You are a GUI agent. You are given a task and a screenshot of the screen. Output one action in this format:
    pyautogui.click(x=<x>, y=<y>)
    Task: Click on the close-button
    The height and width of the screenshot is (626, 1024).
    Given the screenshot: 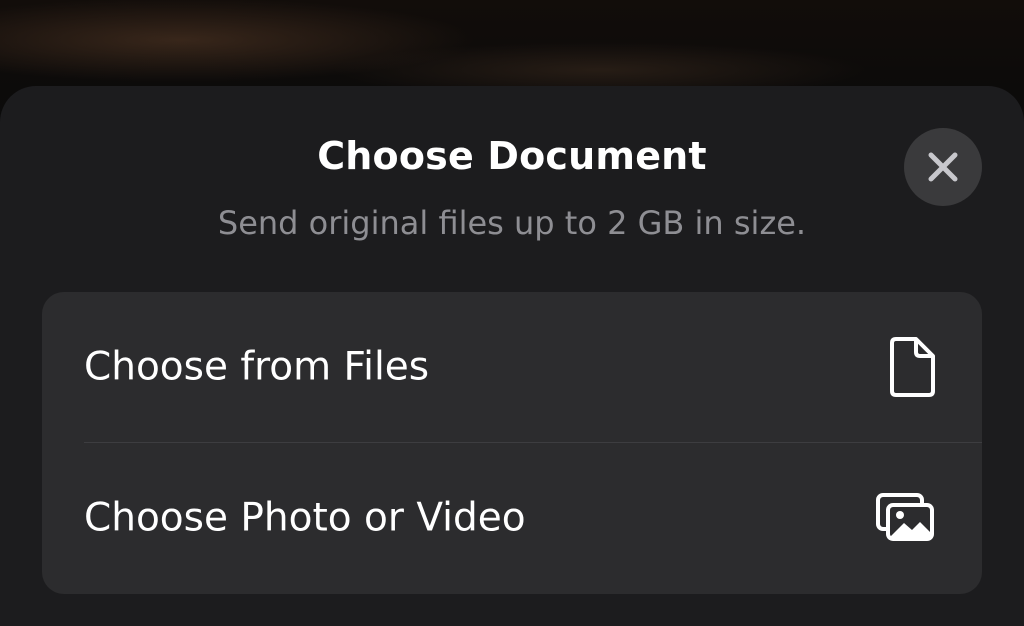 What is the action you would take?
    pyautogui.click(x=943, y=167)
    